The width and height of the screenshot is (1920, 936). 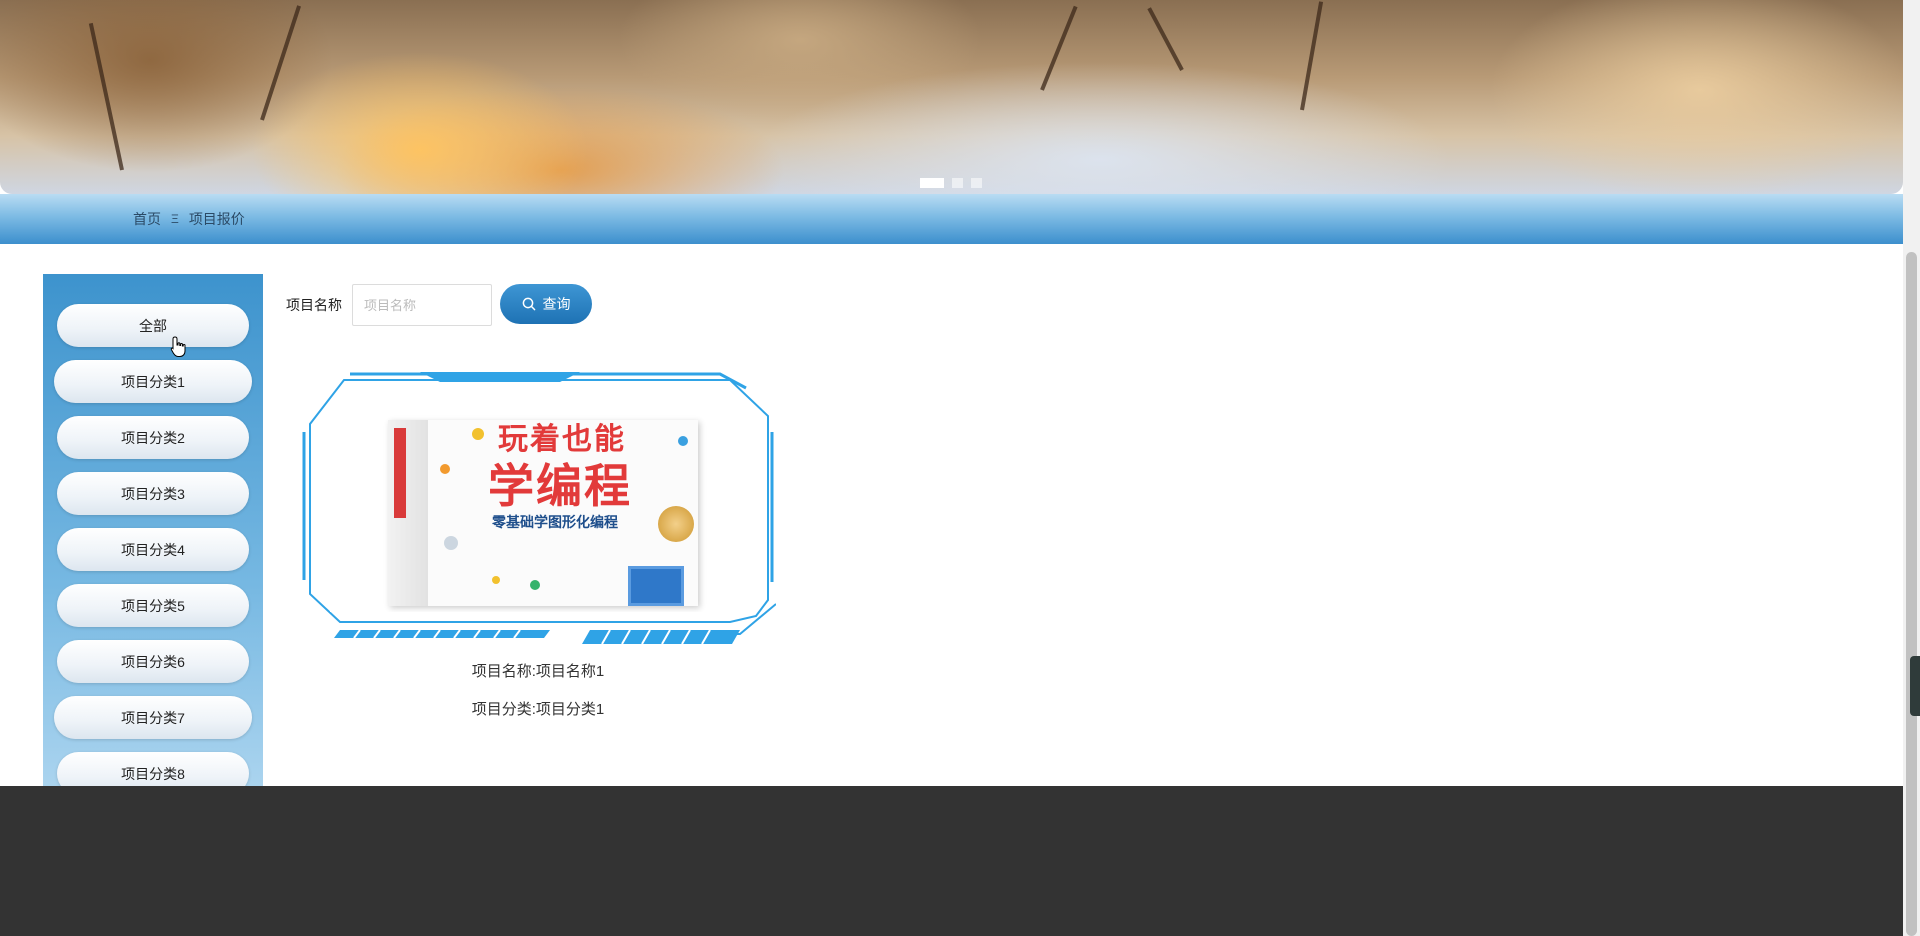 What do you see at coordinates (314, 305) in the screenshot?
I see `search-label: 项目名称` at bounding box center [314, 305].